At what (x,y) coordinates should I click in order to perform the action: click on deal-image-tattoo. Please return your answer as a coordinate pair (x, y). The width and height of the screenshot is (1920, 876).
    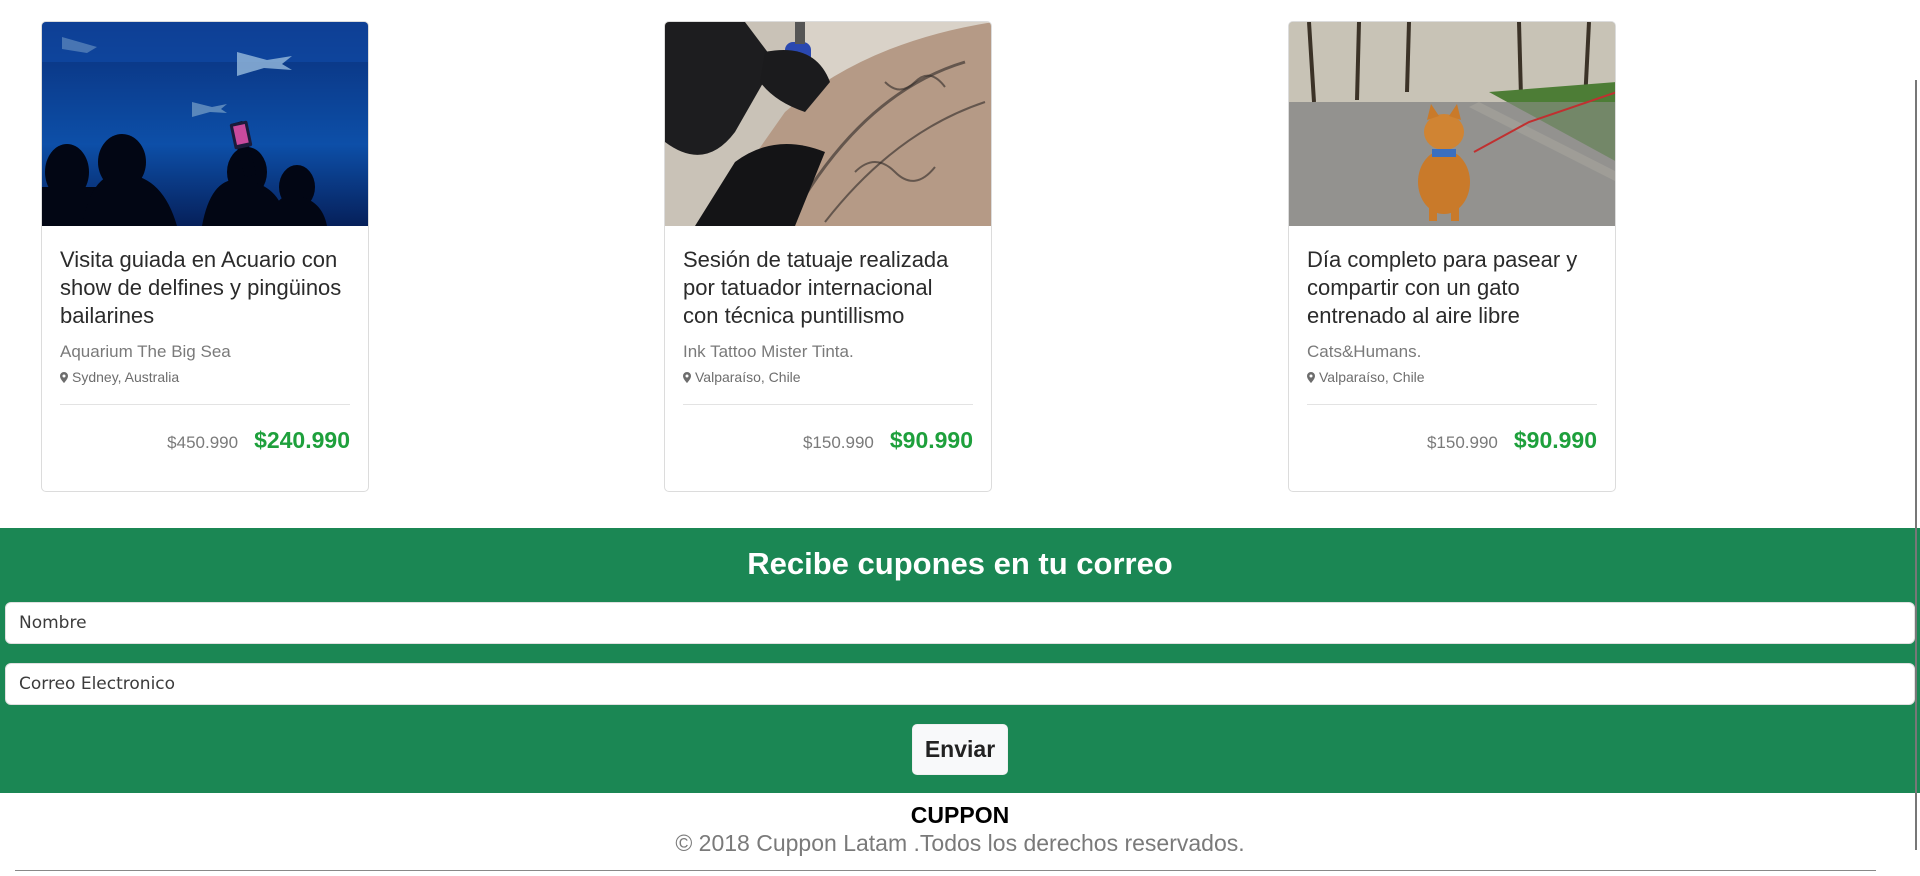
    Looking at the image, I should click on (828, 124).